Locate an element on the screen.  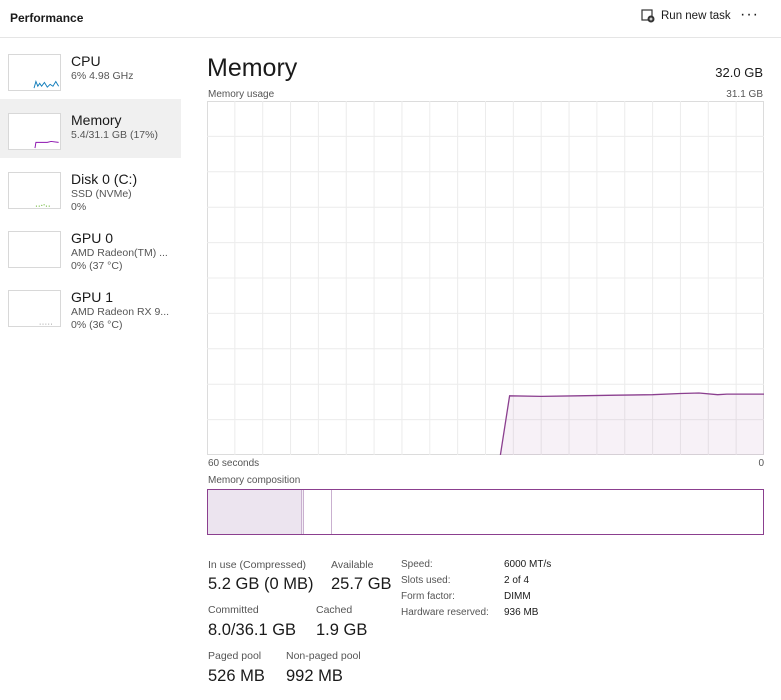
available-label: Available is located at coordinates (352, 565).